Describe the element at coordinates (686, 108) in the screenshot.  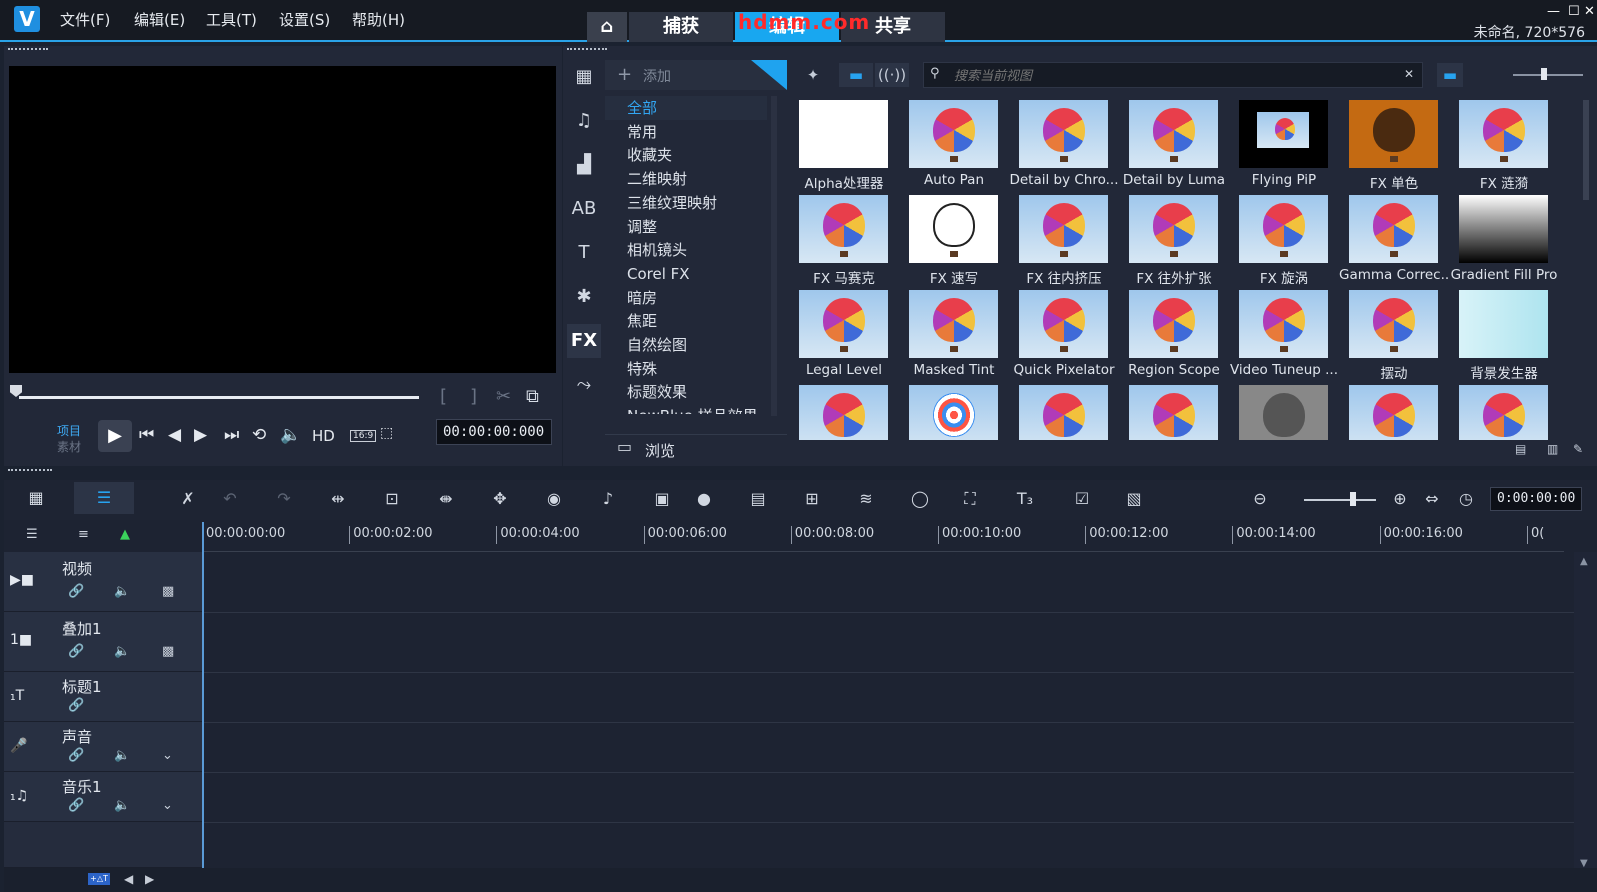
I see `category-item: 全部` at that location.